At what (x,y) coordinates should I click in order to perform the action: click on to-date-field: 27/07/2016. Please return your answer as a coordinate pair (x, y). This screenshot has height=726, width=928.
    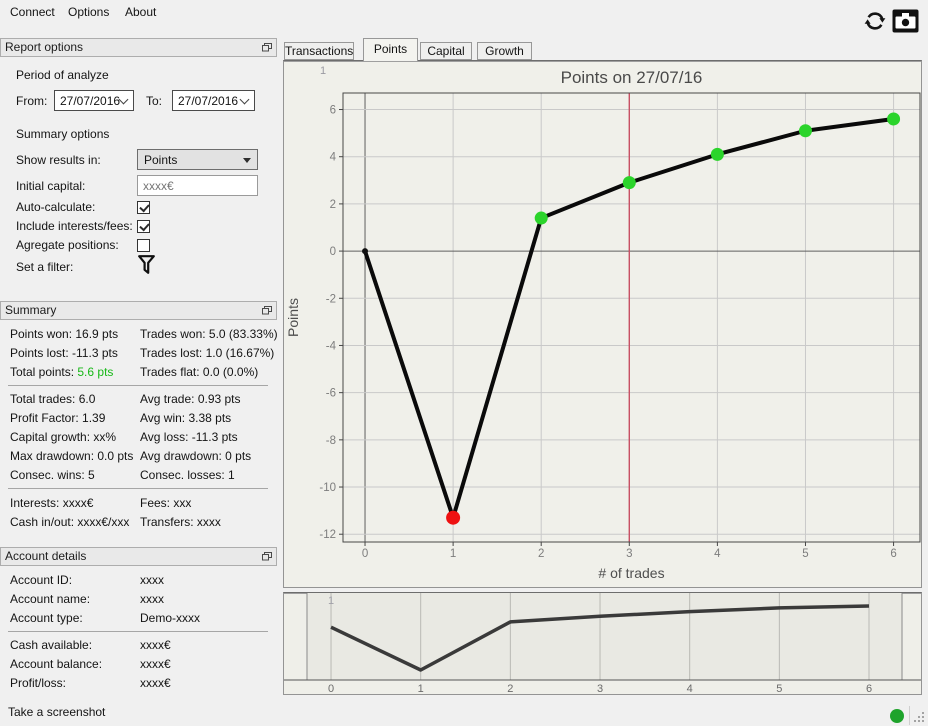
    Looking at the image, I should click on (213, 100).